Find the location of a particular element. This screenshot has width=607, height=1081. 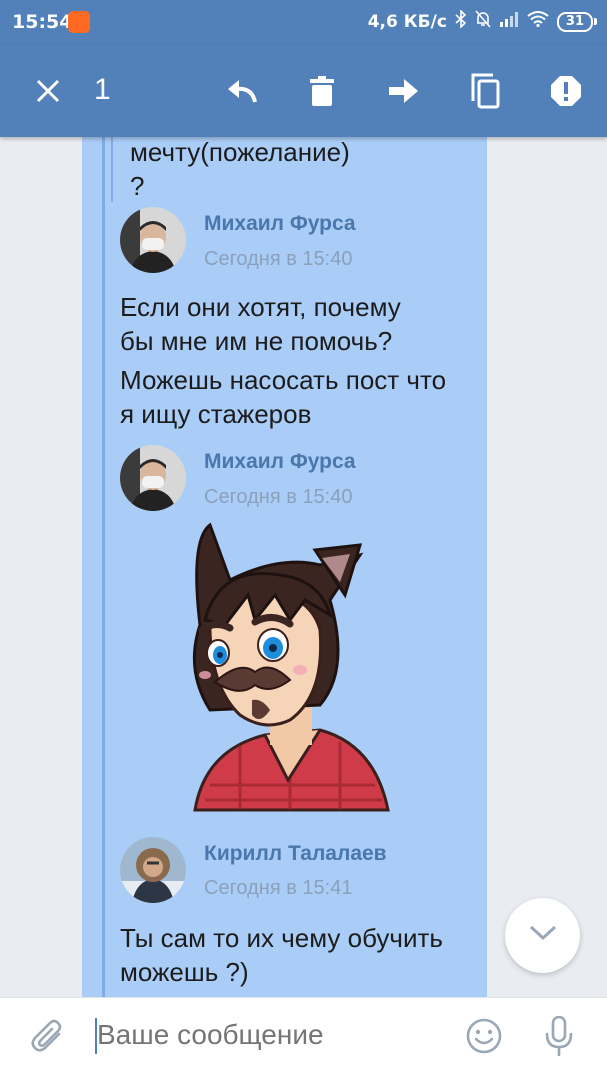

selection-toolbar: 1 is located at coordinates (303, 91).